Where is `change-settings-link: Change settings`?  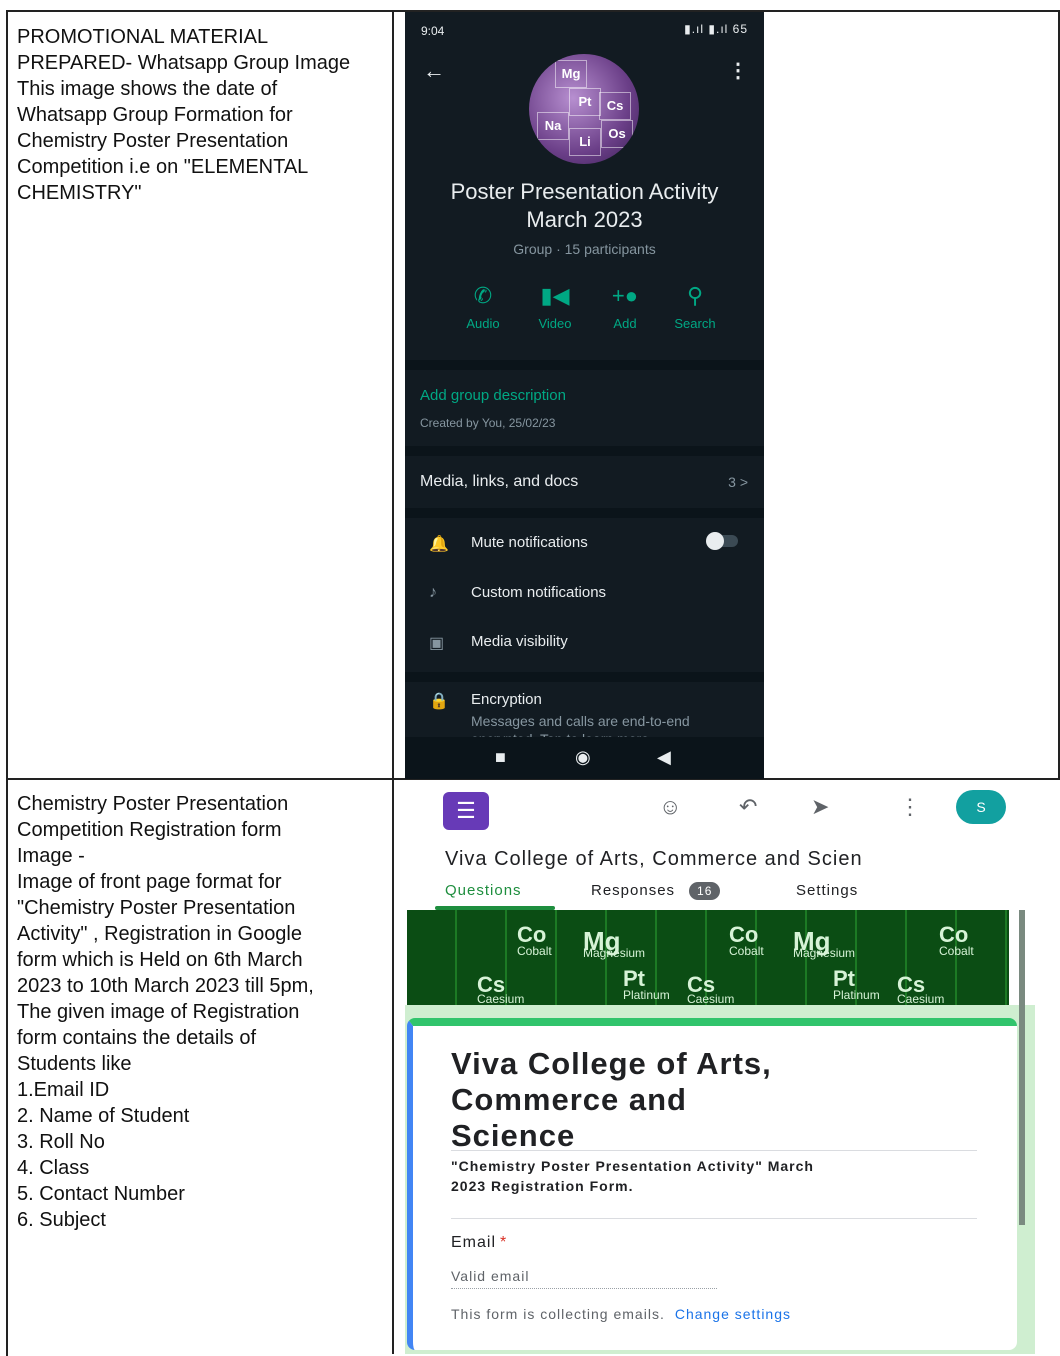 change-settings-link: Change settings is located at coordinates (733, 1314).